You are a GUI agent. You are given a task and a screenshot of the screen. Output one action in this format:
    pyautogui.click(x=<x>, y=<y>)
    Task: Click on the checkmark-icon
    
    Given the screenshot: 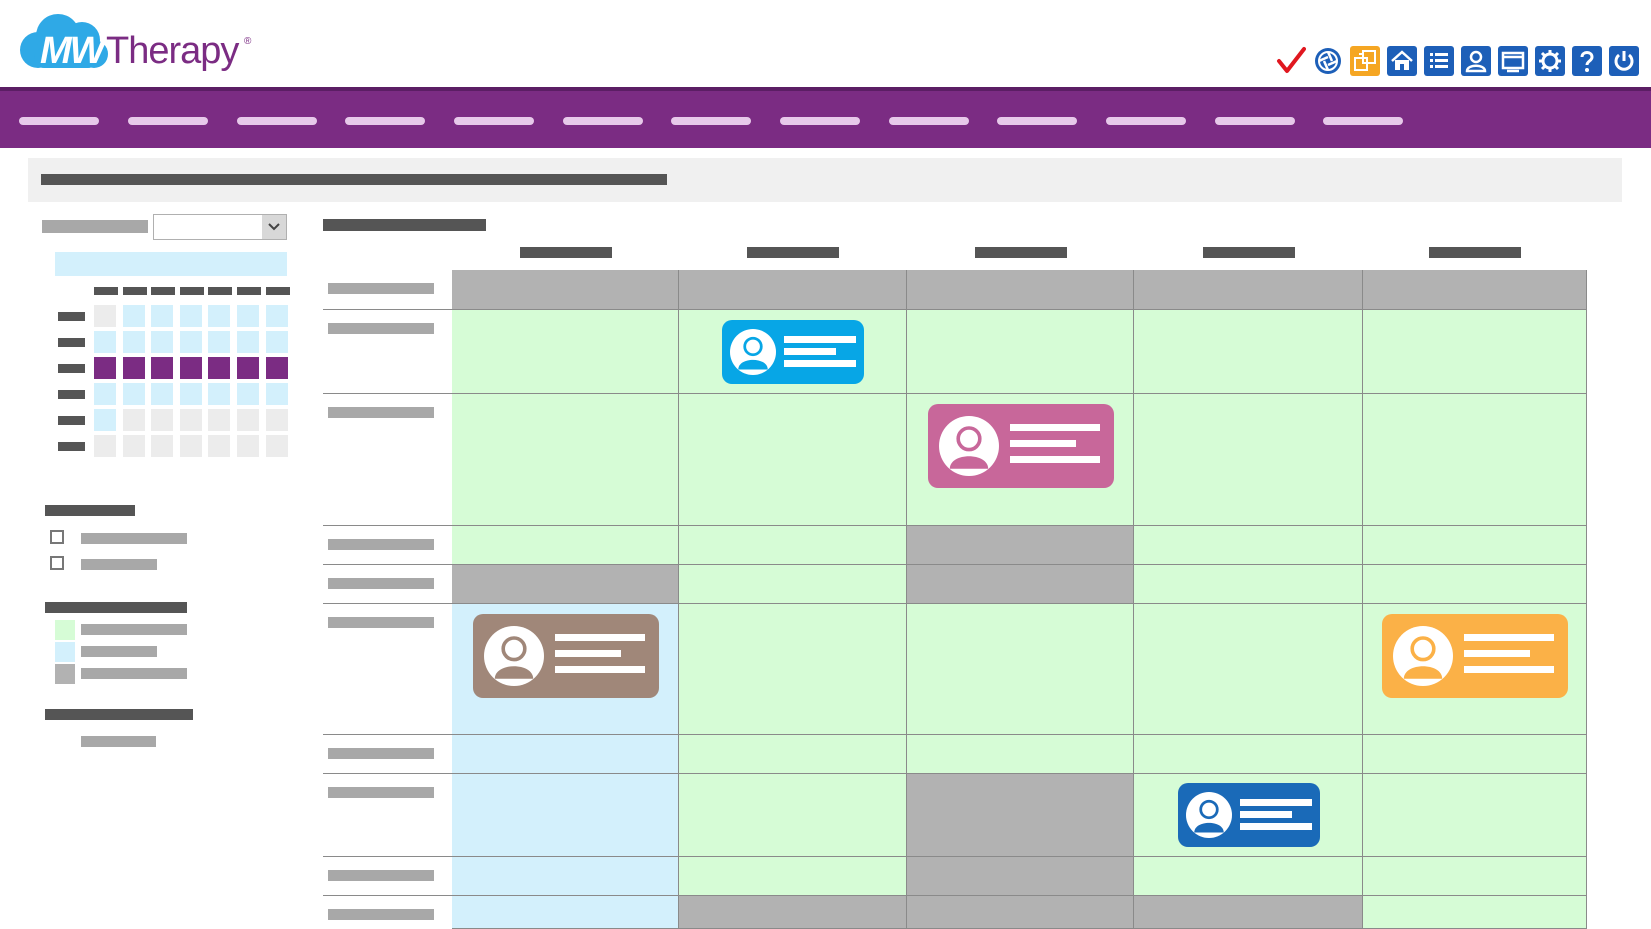 What is the action you would take?
    pyautogui.click(x=1291, y=61)
    